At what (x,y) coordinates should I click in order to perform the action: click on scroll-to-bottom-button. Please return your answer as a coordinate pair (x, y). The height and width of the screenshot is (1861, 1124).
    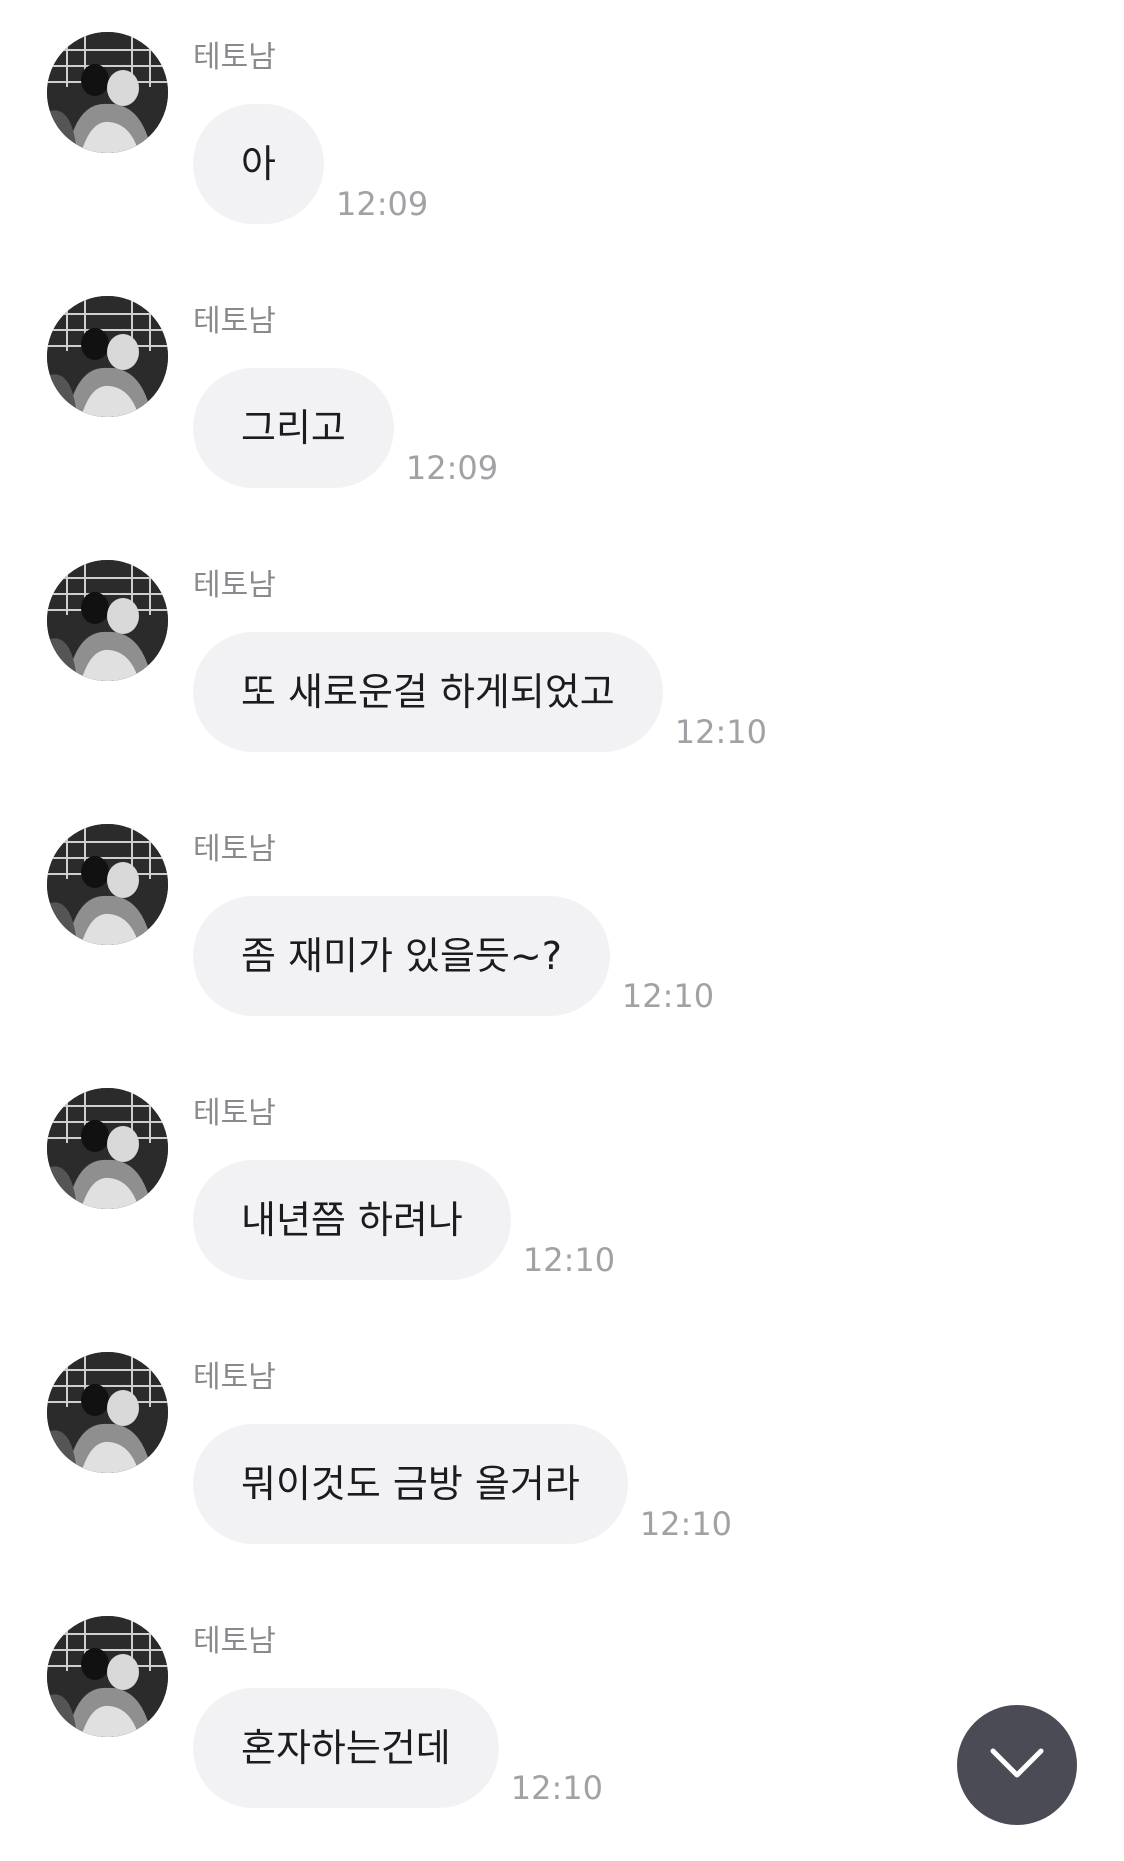
    Looking at the image, I should click on (1017, 1765).